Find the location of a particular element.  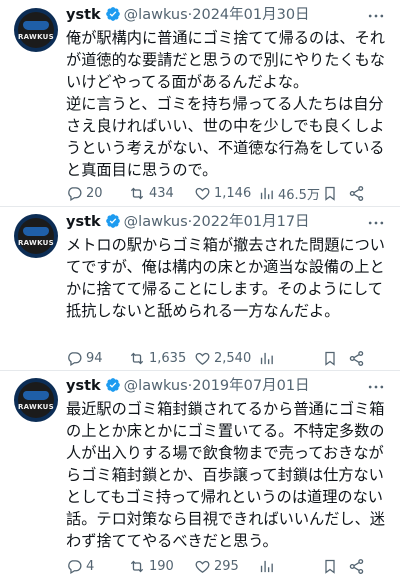

reply-count: 20 is located at coordinates (94, 193).